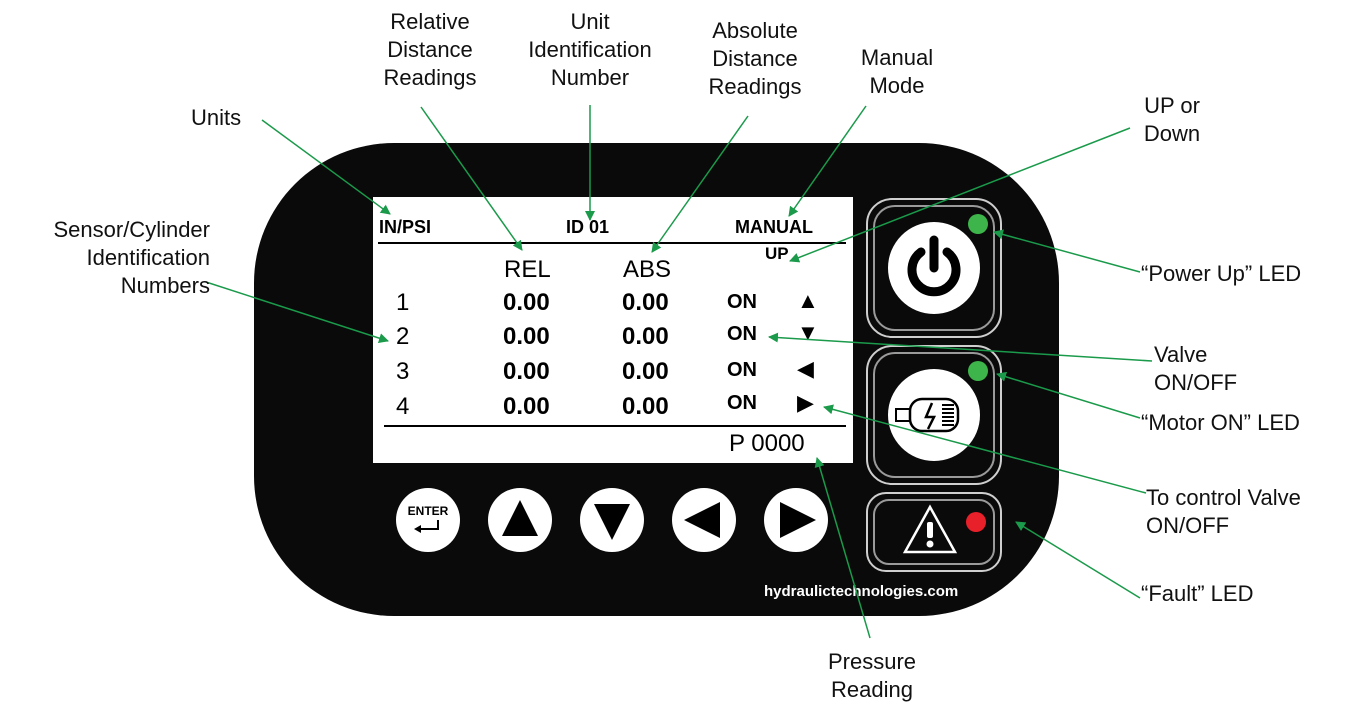 Image resolution: width=1362 pixels, height=708 pixels. What do you see at coordinates (805, 402) in the screenshot?
I see `lcd-row-4-arrow: ▶` at bounding box center [805, 402].